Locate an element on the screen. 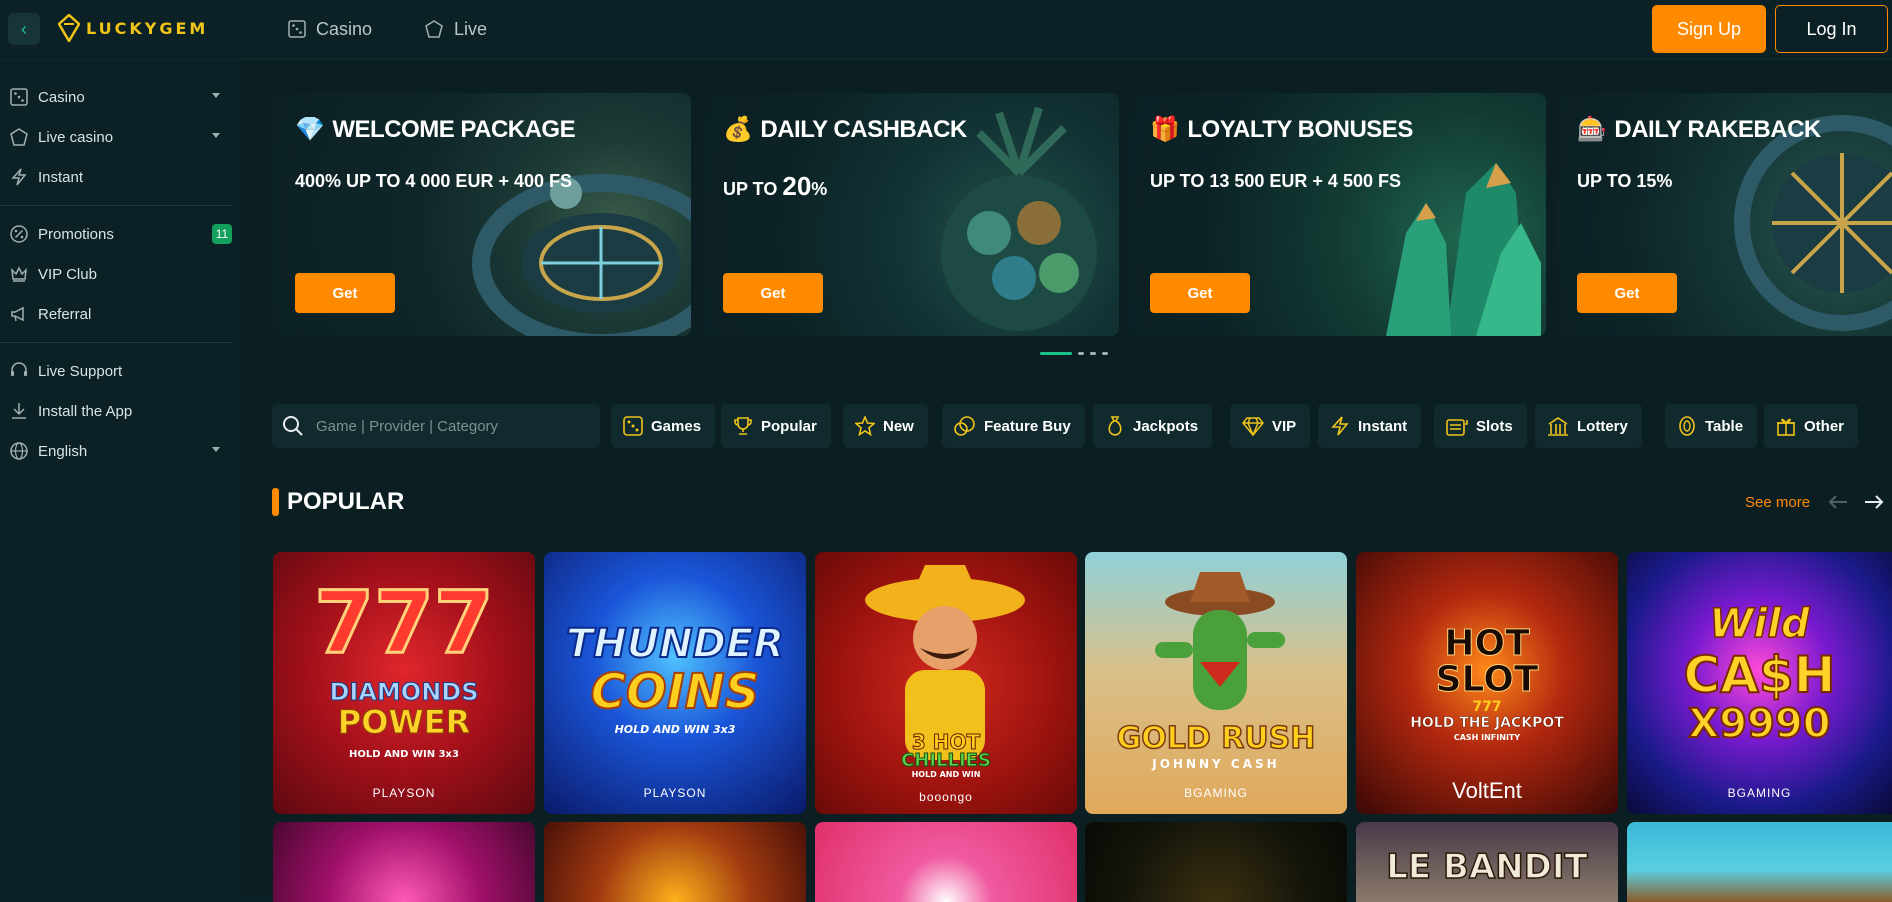 The width and height of the screenshot is (1892, 902). promo-card-cashback: 💰 DAILY CASHBACK UP TO 20% Get is located at coordinates (910, 214).